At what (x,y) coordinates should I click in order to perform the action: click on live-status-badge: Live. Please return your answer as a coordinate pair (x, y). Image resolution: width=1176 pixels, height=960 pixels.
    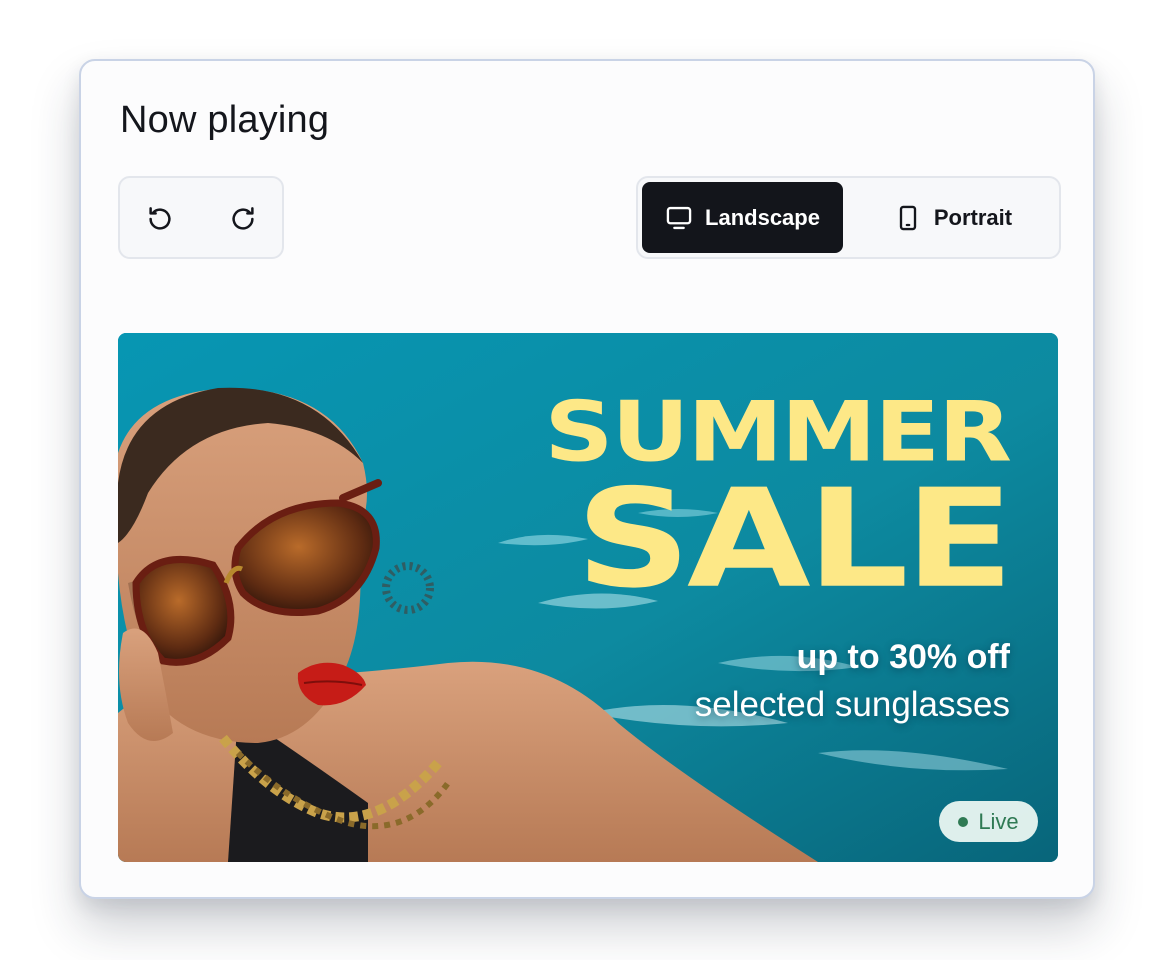
    Looking at the image, I should click on (988, 821).